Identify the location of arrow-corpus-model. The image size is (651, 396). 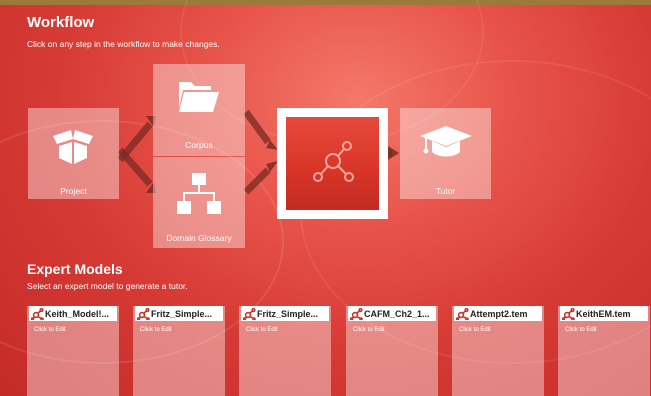
(257, 127).